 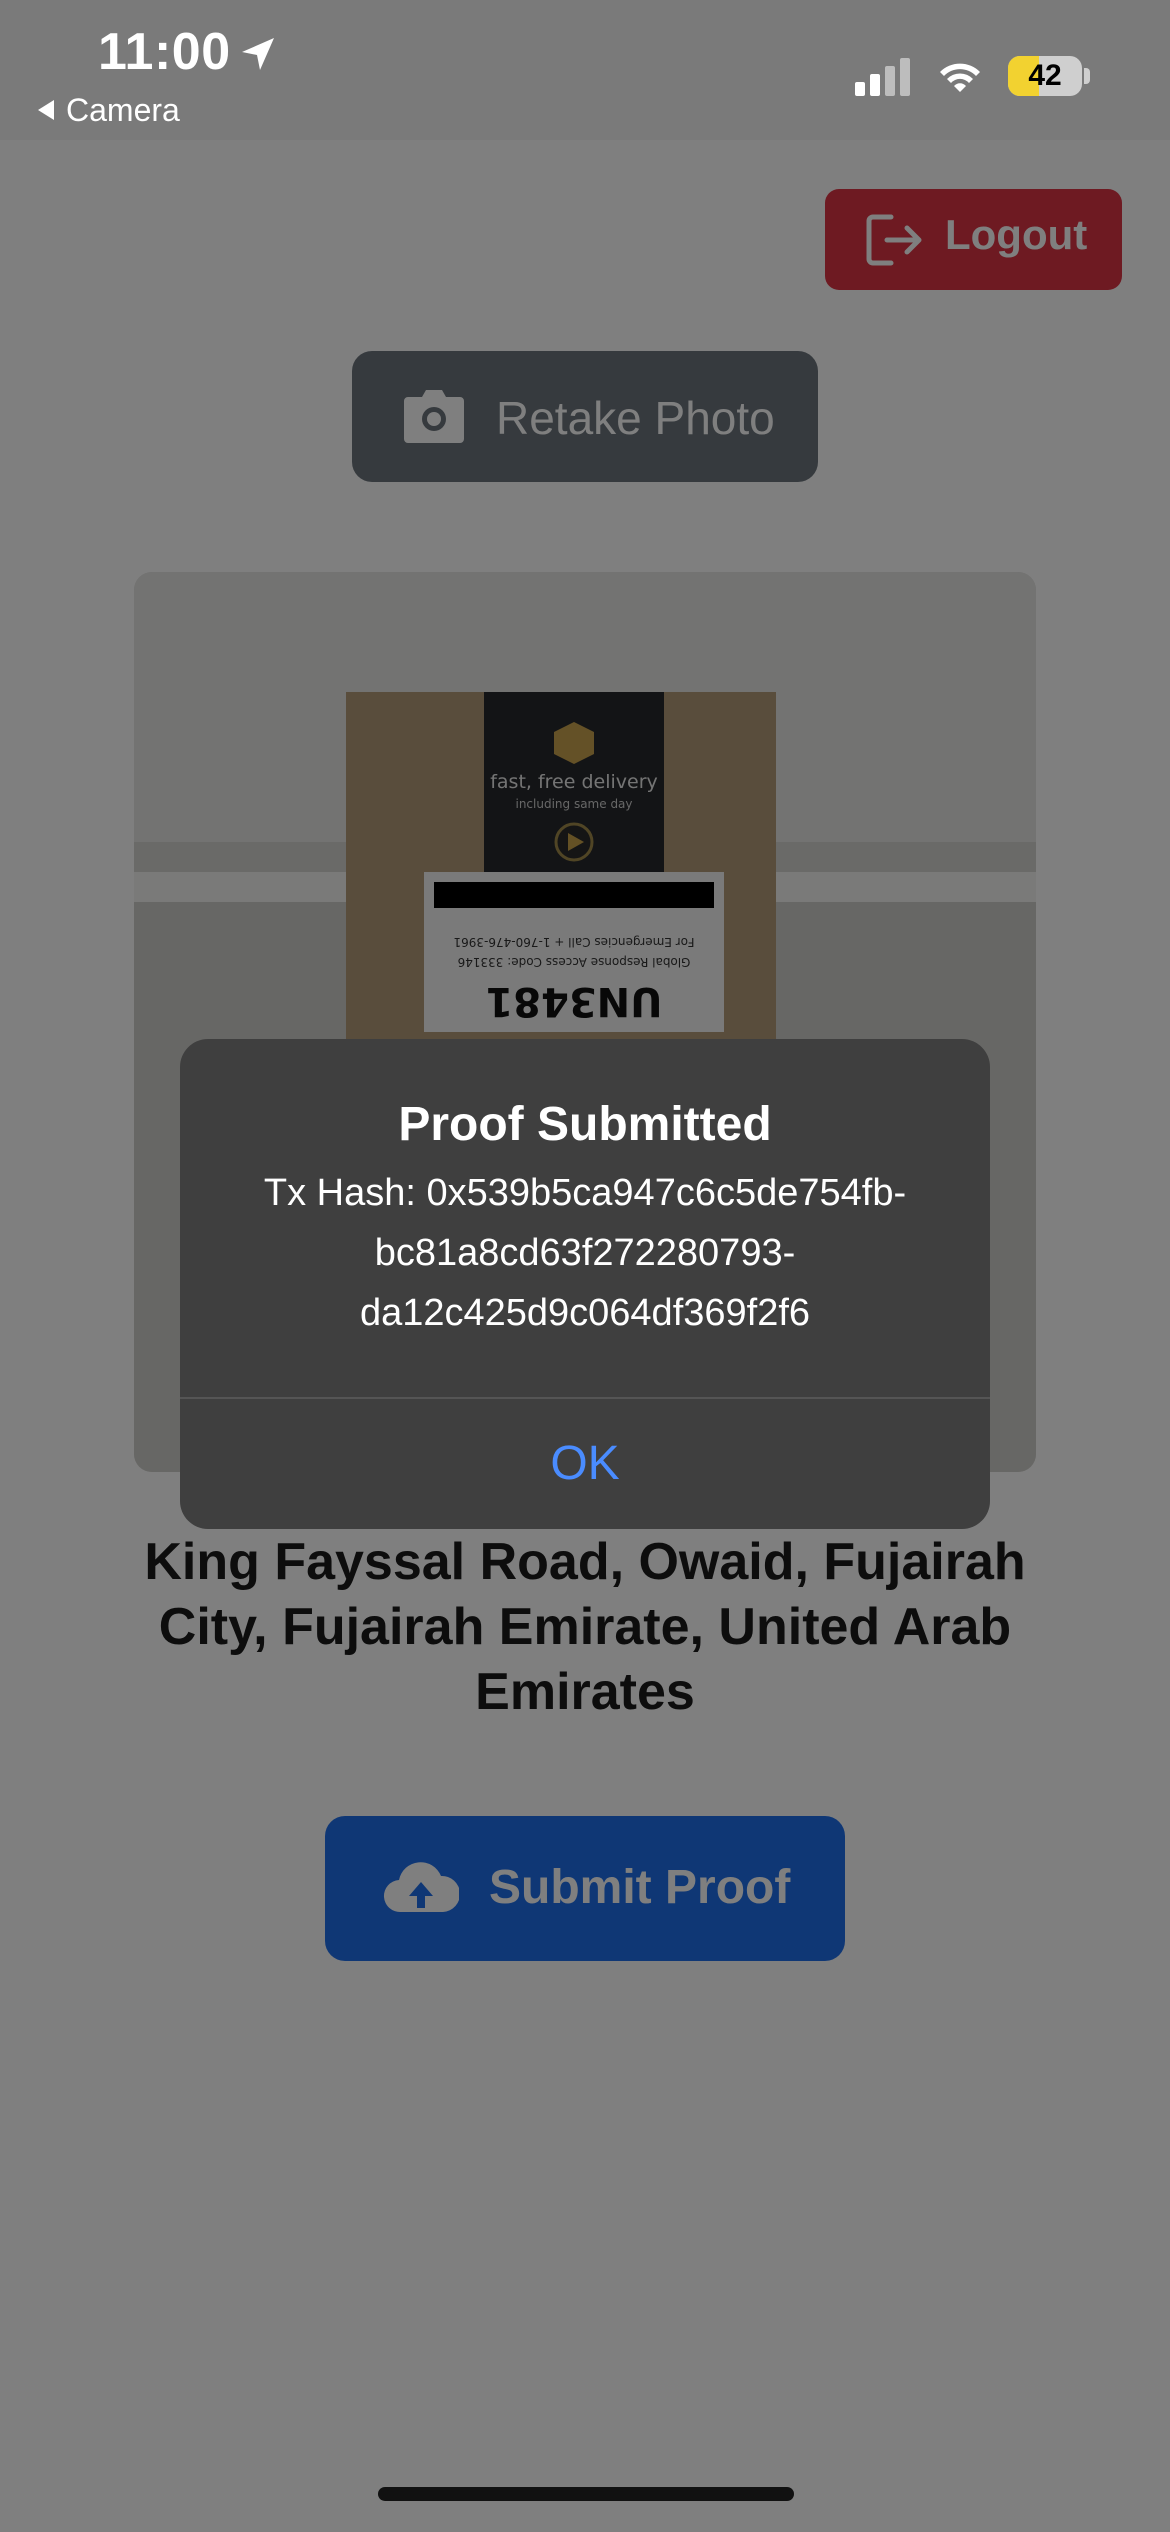 I want to click on clock: 11:00, so click(x=164, y=52).